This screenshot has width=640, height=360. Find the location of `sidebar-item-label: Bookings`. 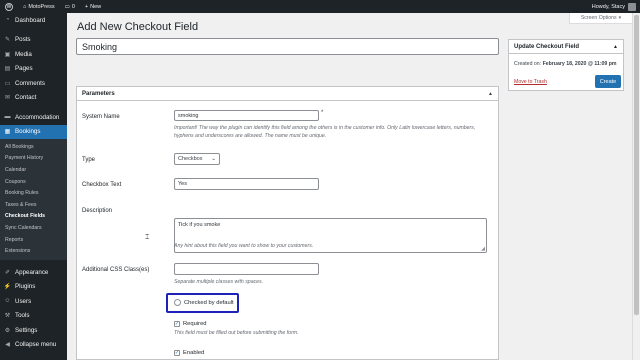

sidebar-item-label: Bookings is located at coordinates (28, 132).